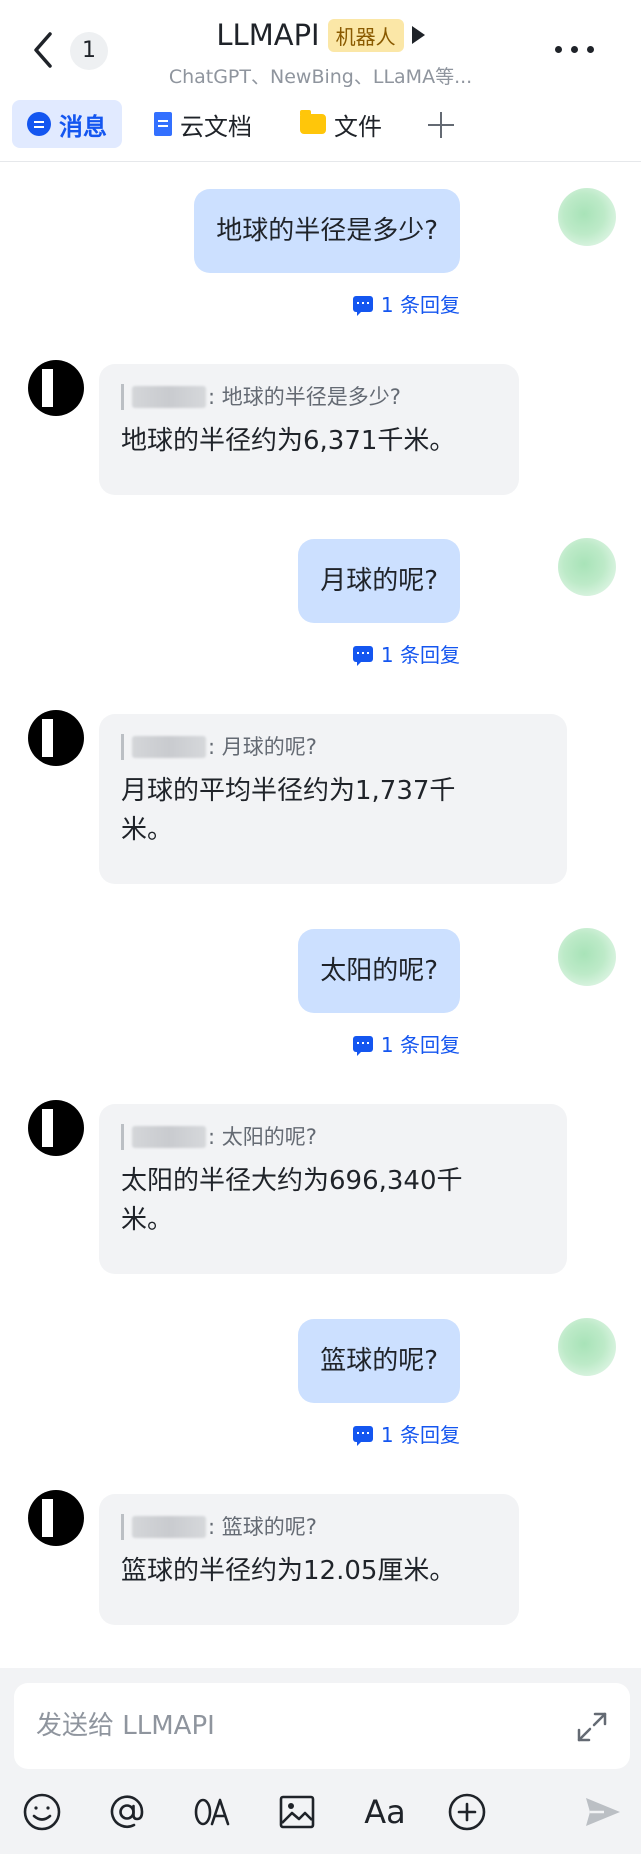  I want to click on my-message-bubble: 月球的呢?, so click(379, 581).